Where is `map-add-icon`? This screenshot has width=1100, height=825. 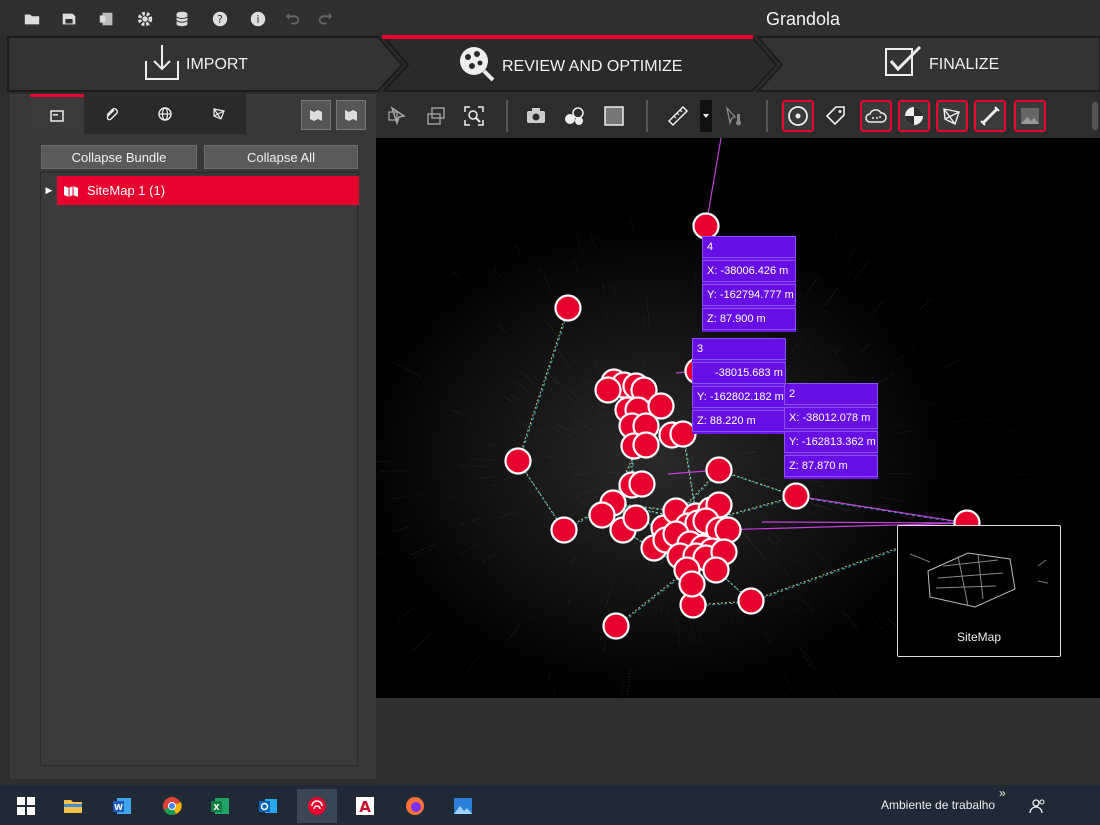 map-add-icon is located at coordinates (316, 115).